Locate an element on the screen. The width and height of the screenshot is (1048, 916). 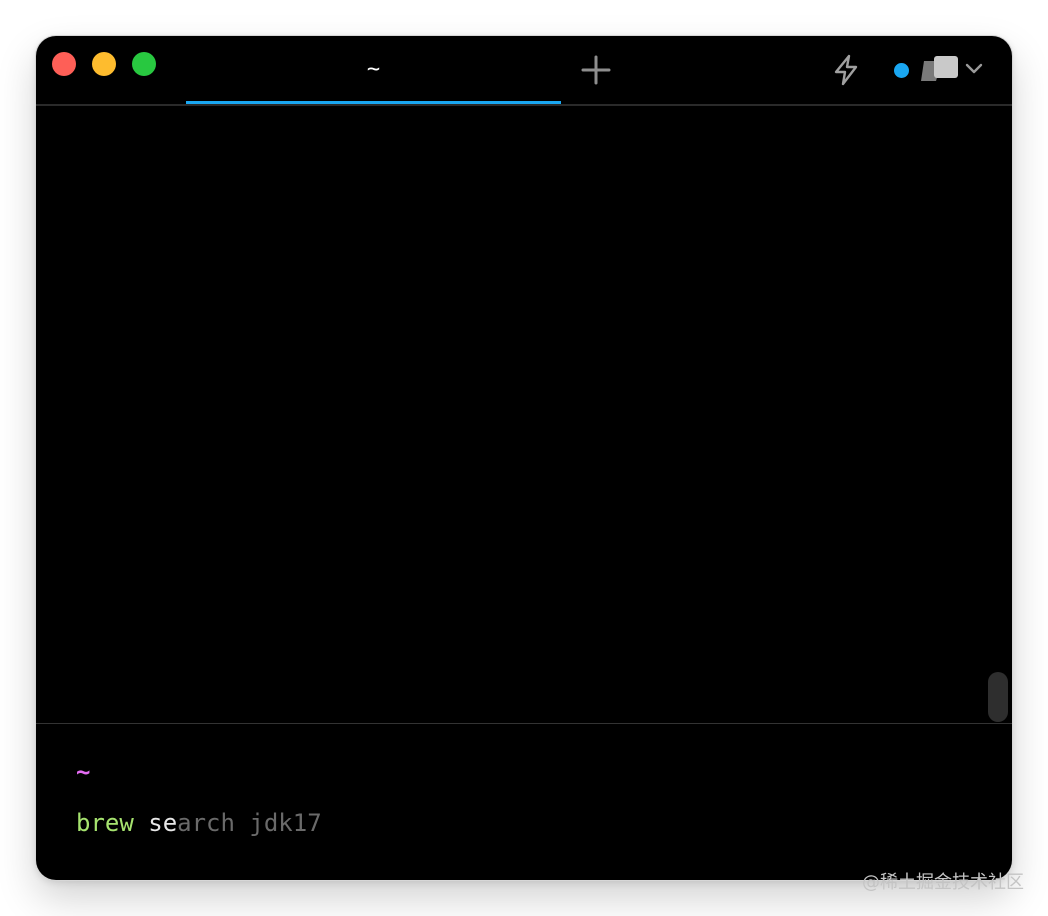
tab-label: ~ is located at coordinates (373, 69).